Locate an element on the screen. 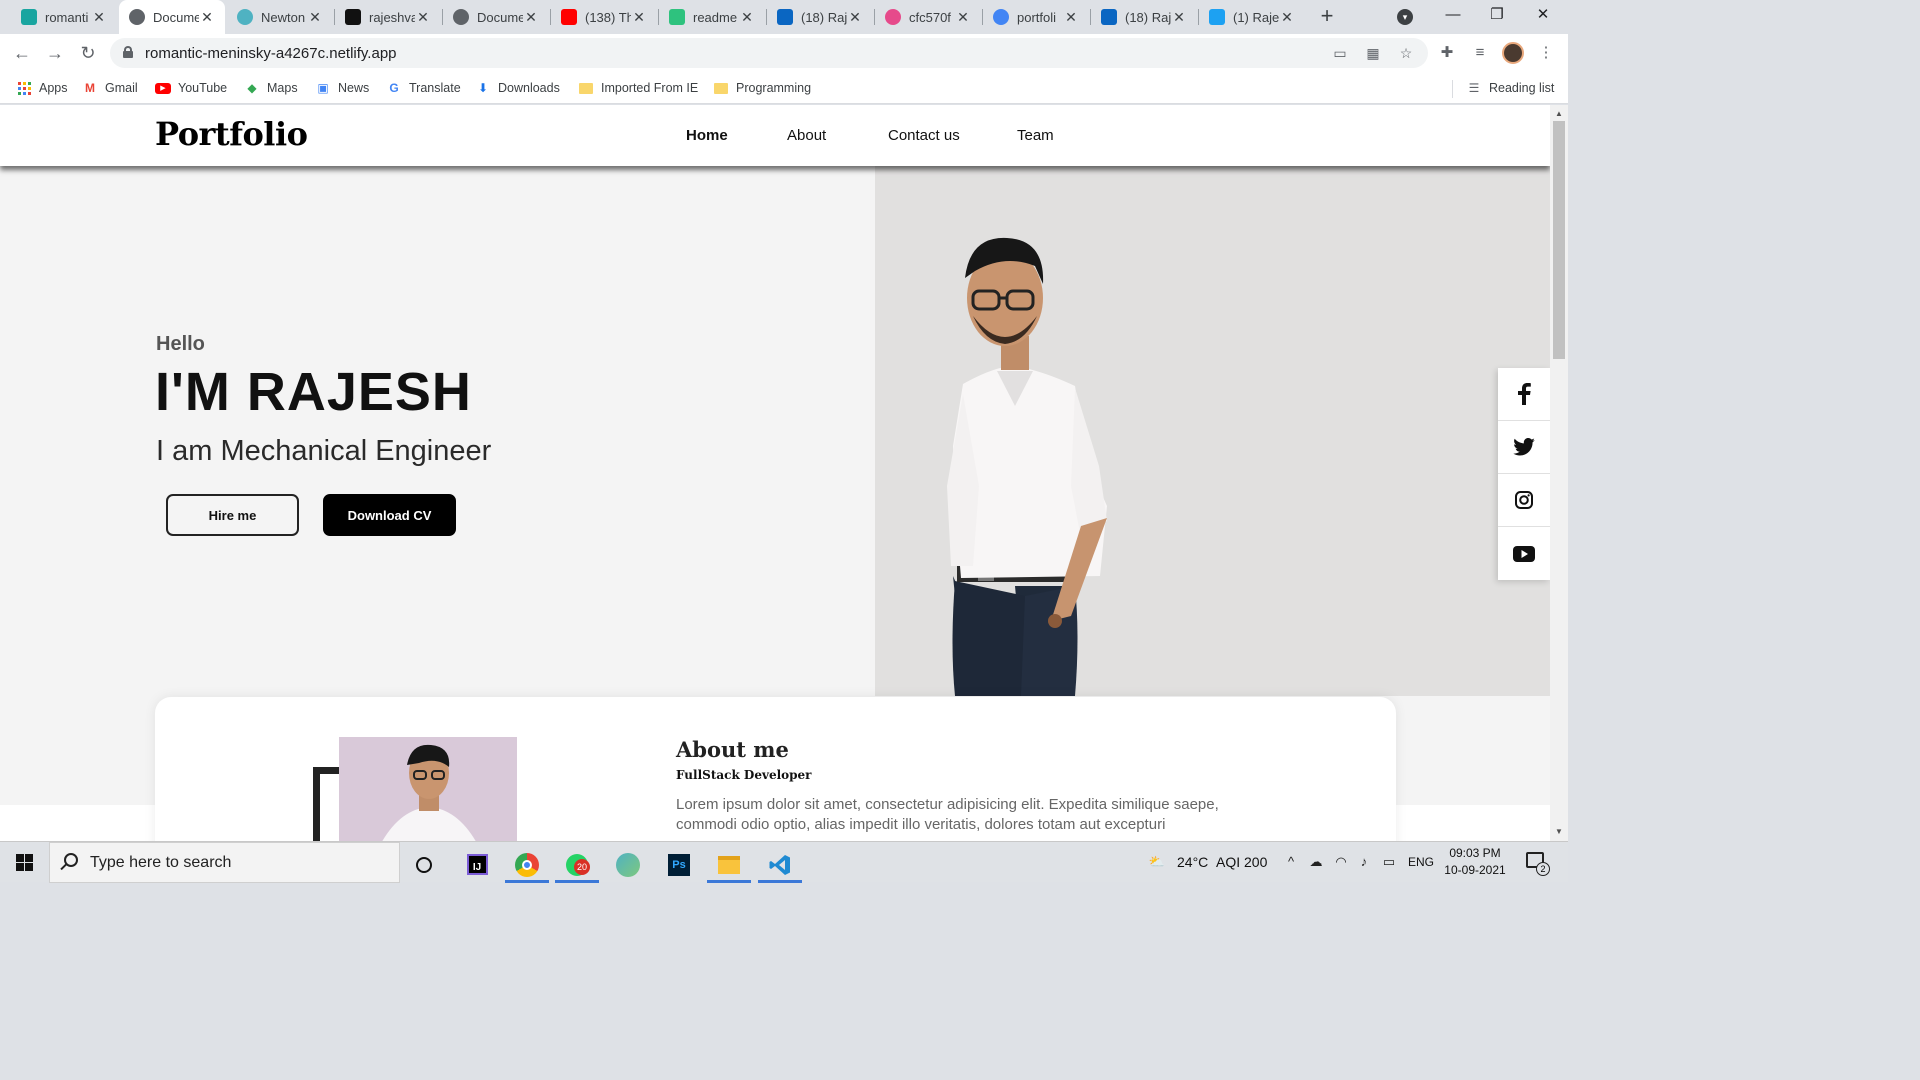 The width and height of the screenshot is (1920, 1080). tab-title: rajeshva is located at coordinates (392, 17).